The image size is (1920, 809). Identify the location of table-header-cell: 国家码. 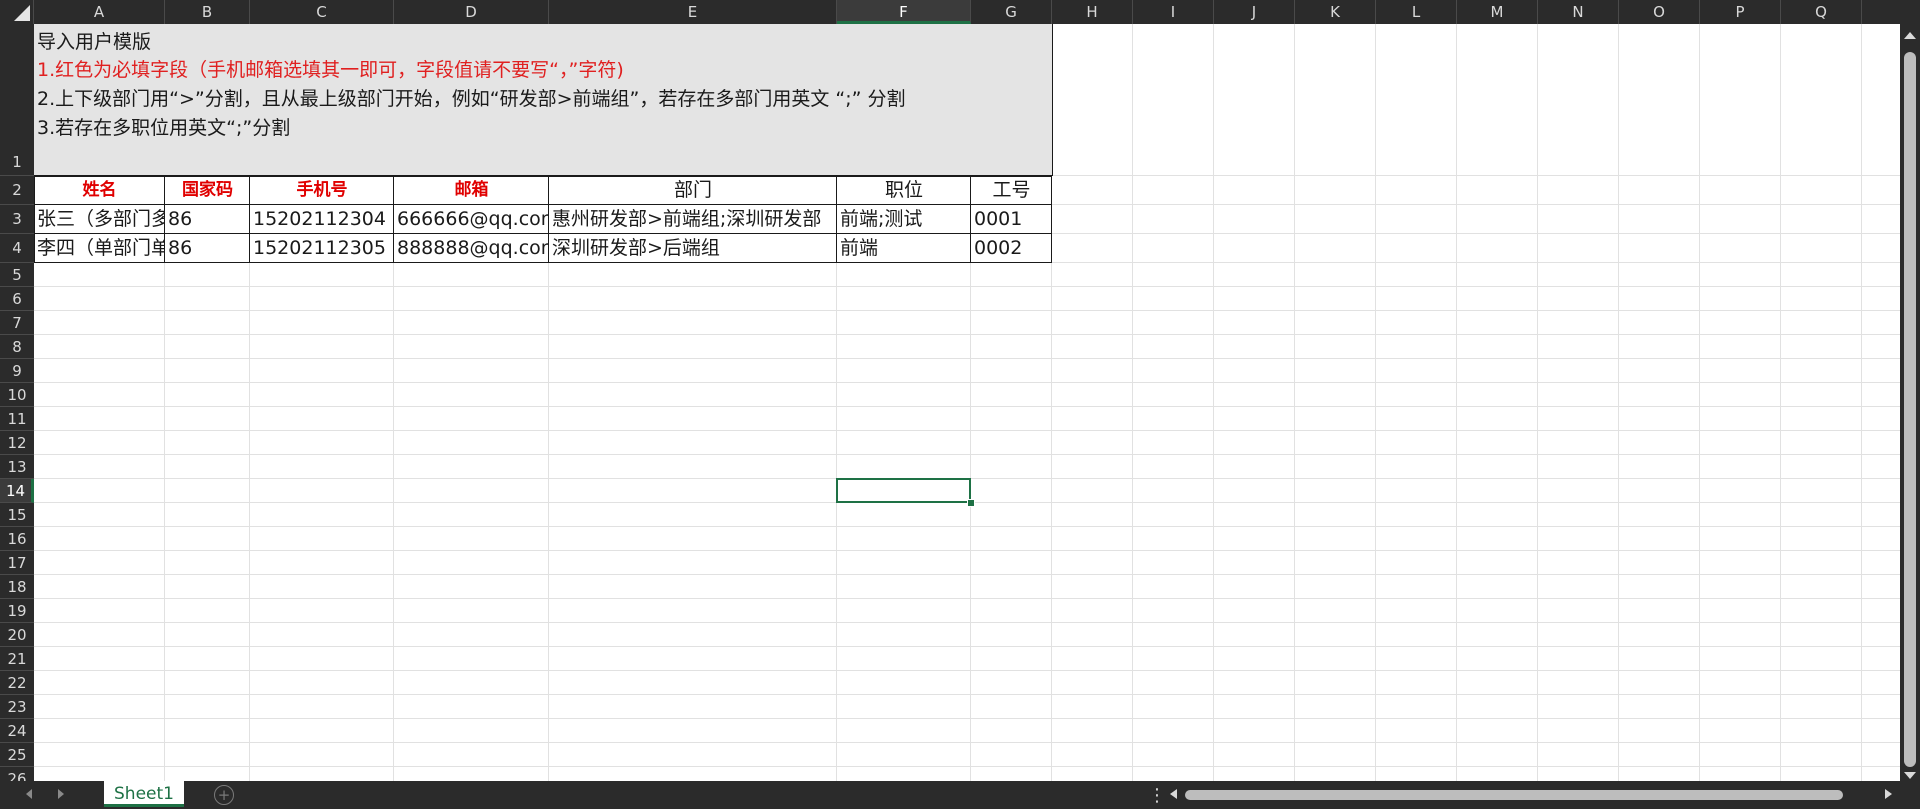
(207, 190).